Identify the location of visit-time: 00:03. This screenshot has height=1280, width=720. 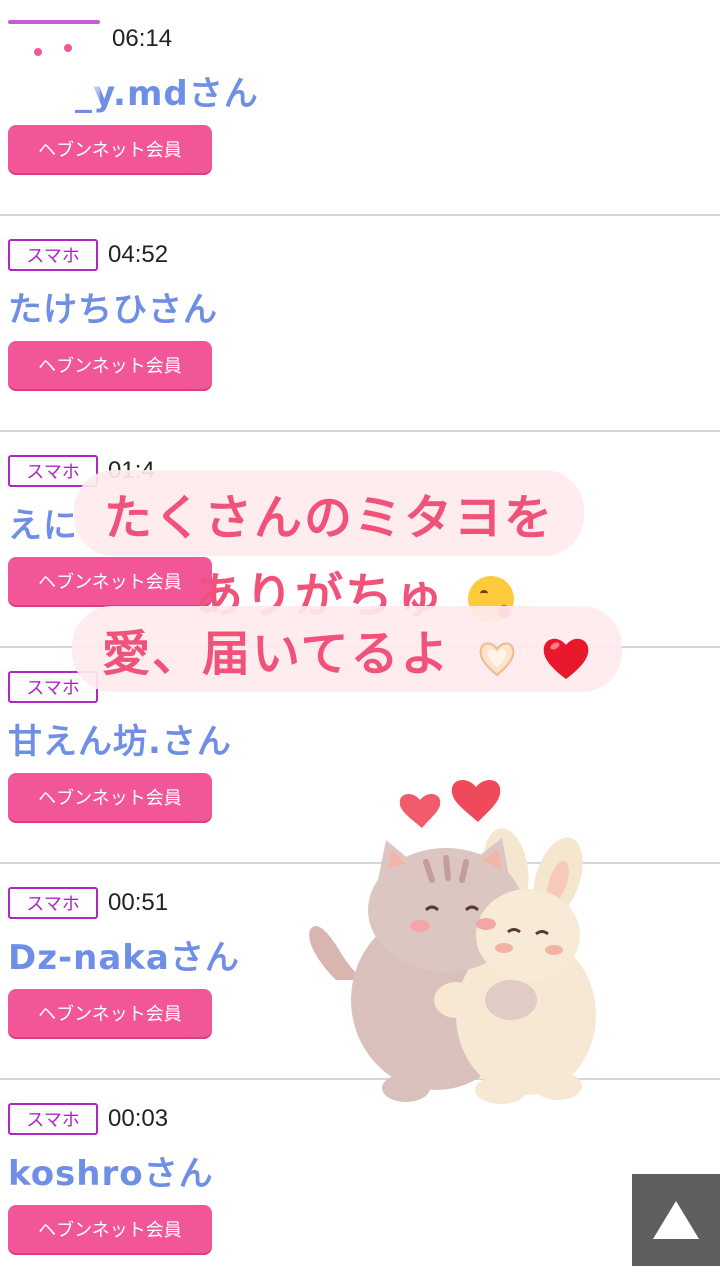
(138, 1118).